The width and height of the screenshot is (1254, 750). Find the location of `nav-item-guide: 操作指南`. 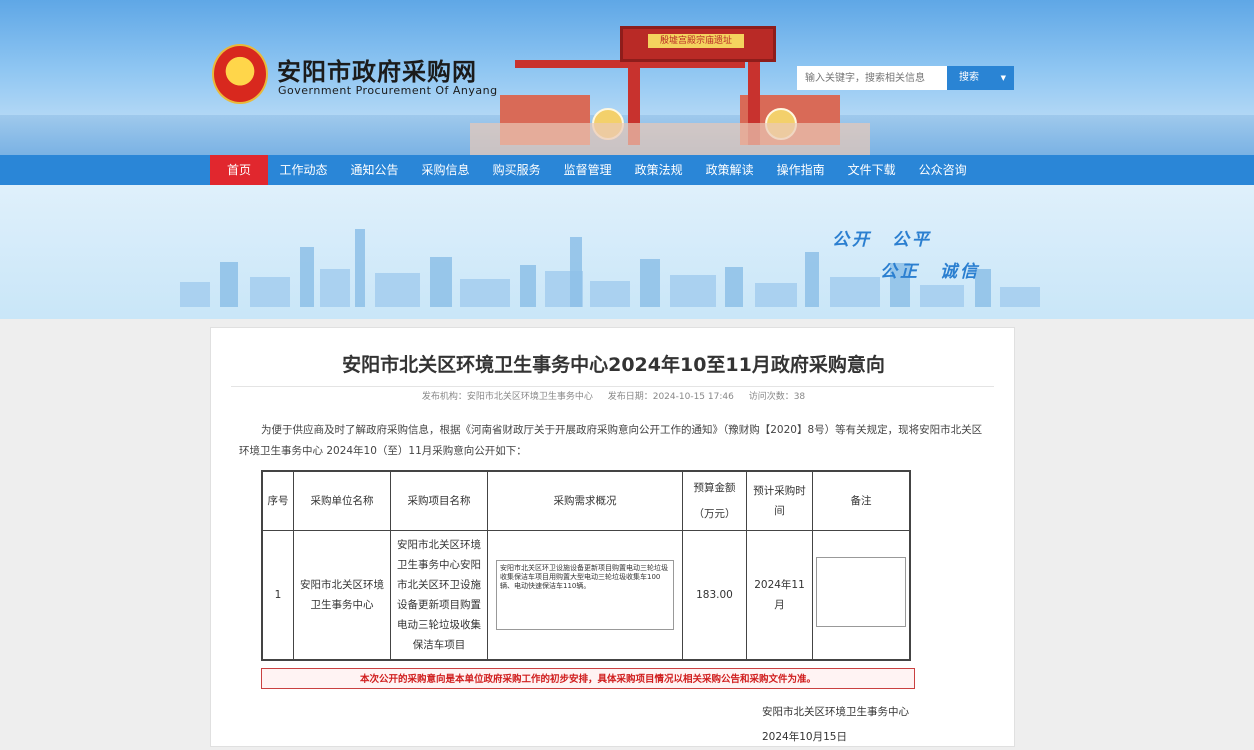

nav-item-guide: 操作指南 is located at coordinates (800, 170).